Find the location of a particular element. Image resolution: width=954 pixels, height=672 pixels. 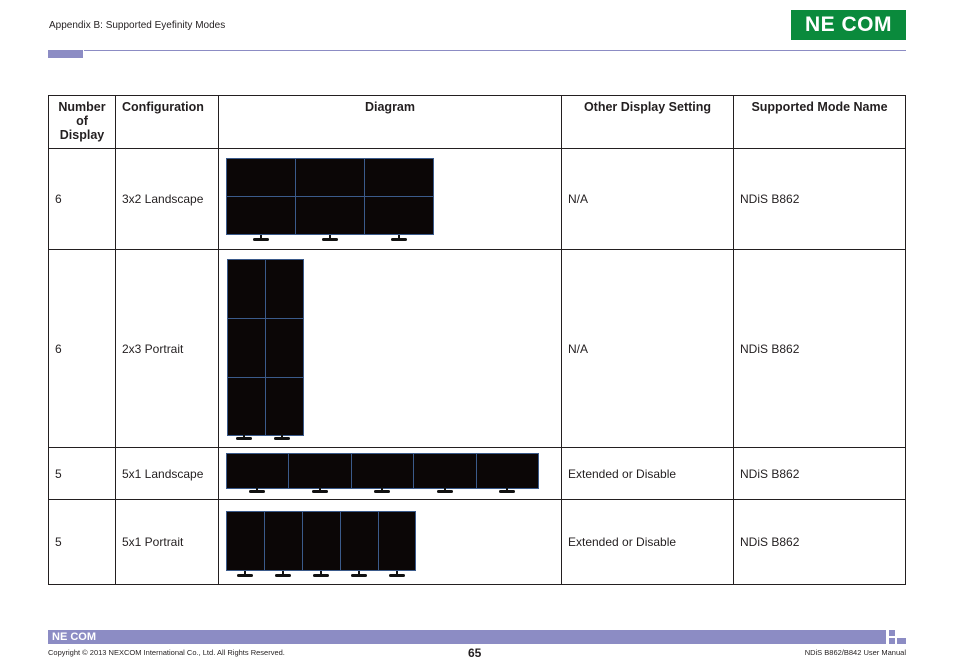

cell-configuration: 3x2 Landscape is located at coordinates (167, 199).